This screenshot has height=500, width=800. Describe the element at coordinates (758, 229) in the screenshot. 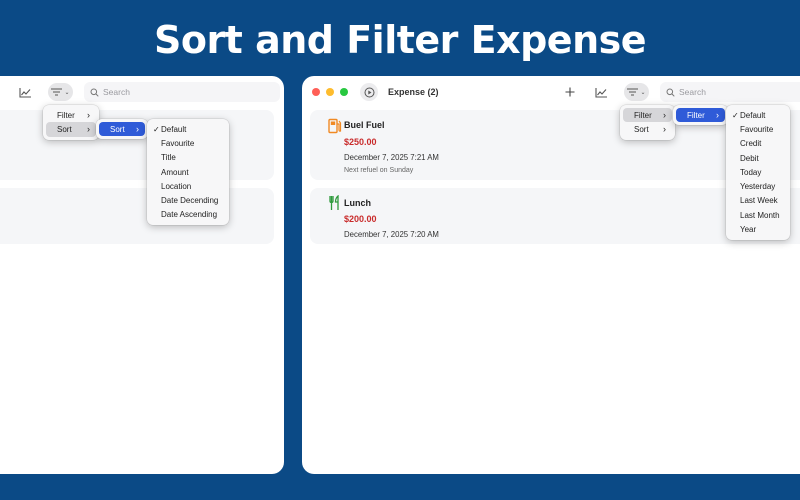

I see `filter-option-year: Year` at that location.